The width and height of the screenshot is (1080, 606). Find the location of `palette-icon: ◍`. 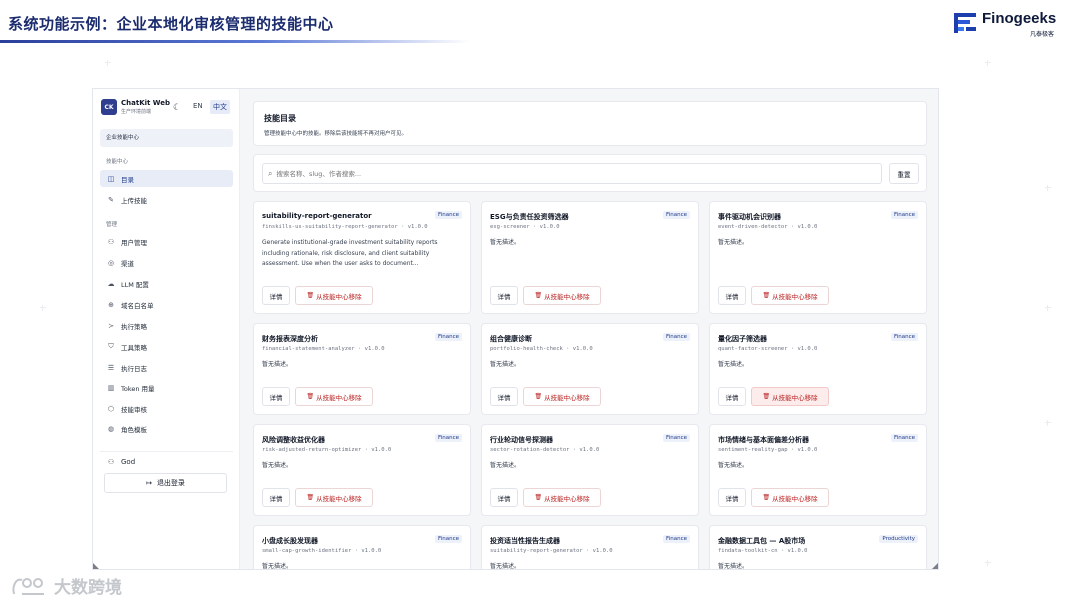

palette-icon: ◍ is located at coordinates (111, 428).